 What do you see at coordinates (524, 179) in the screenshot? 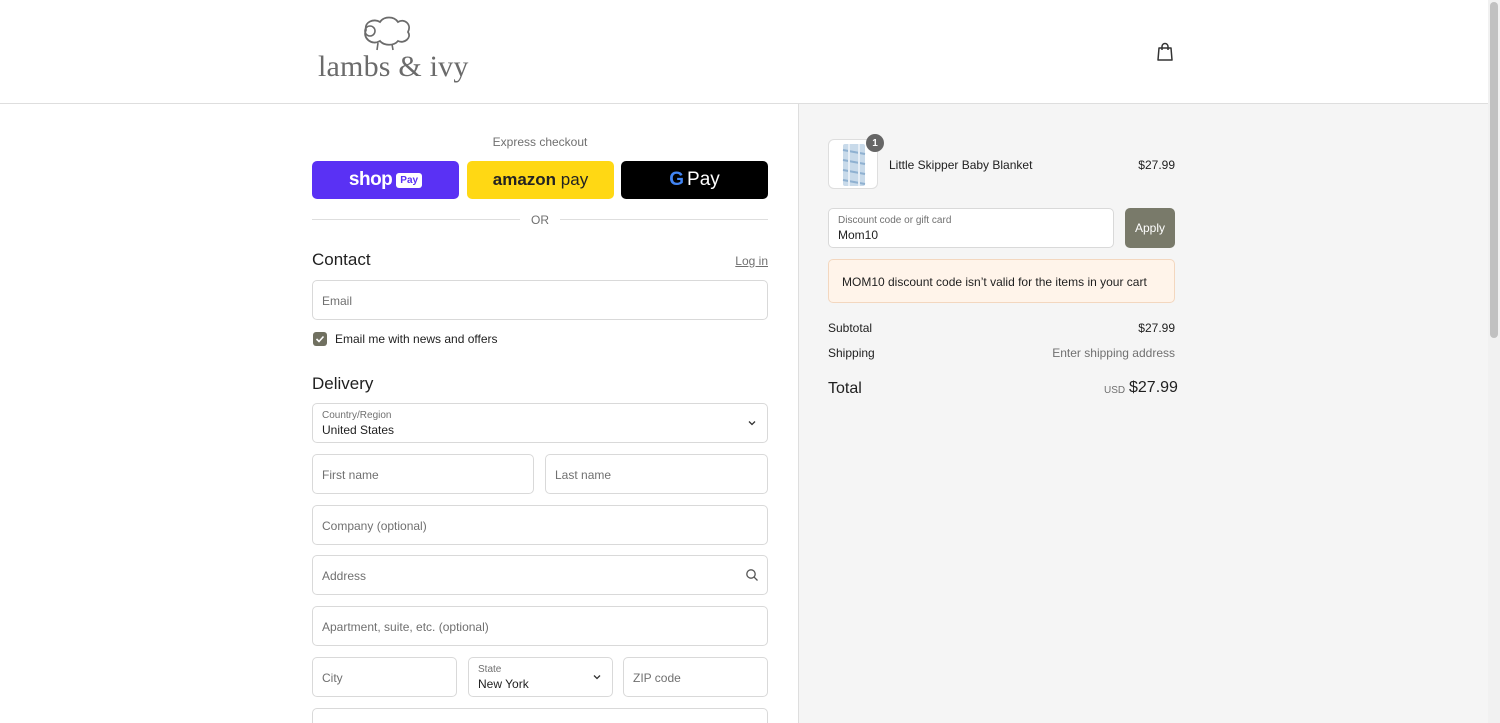
I see `amazon-brand: amazon` at bounding box center [524, 179].